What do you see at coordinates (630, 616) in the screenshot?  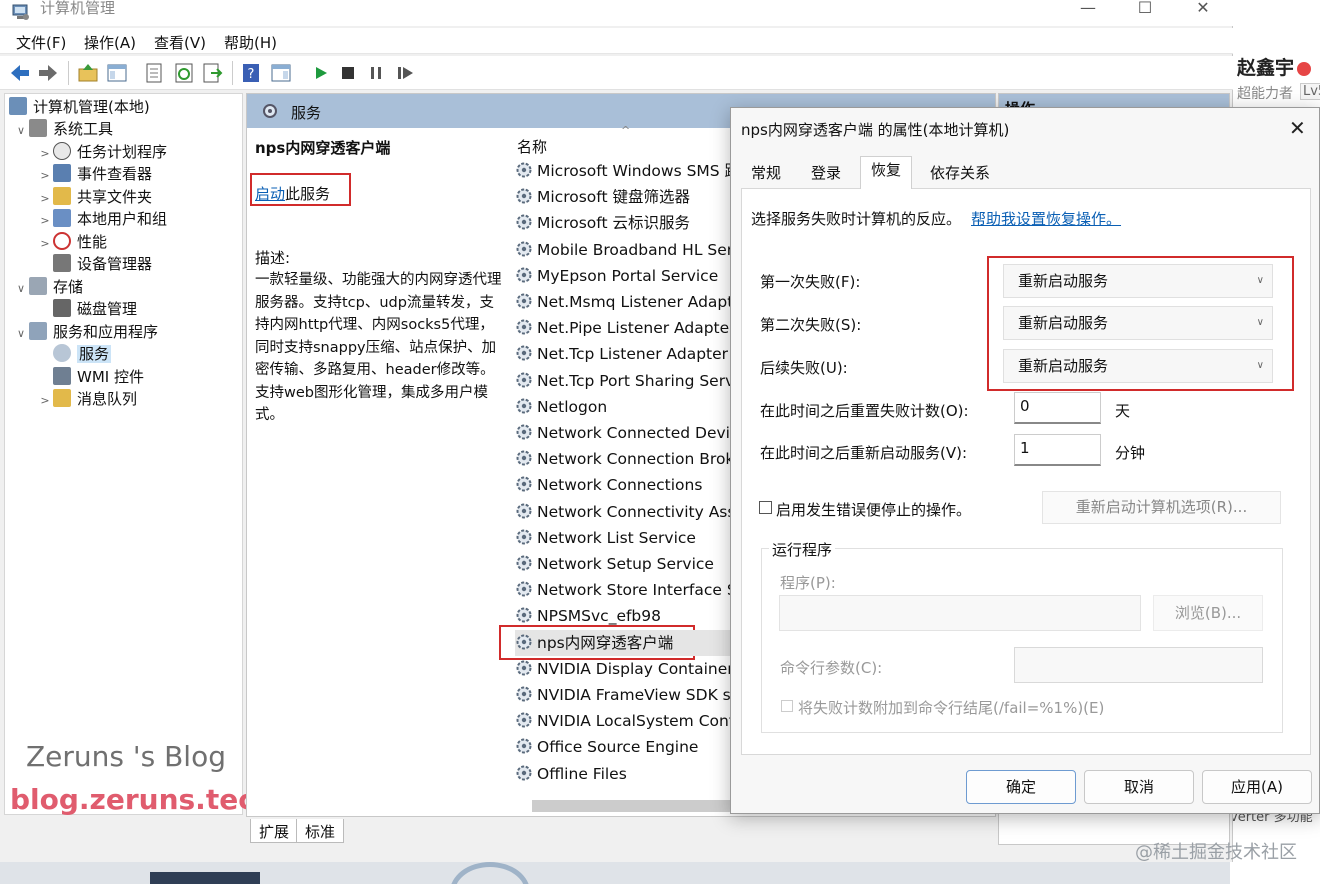 I see `service-row: NPSMSvc_efb98` at bounding box center [630, 616].